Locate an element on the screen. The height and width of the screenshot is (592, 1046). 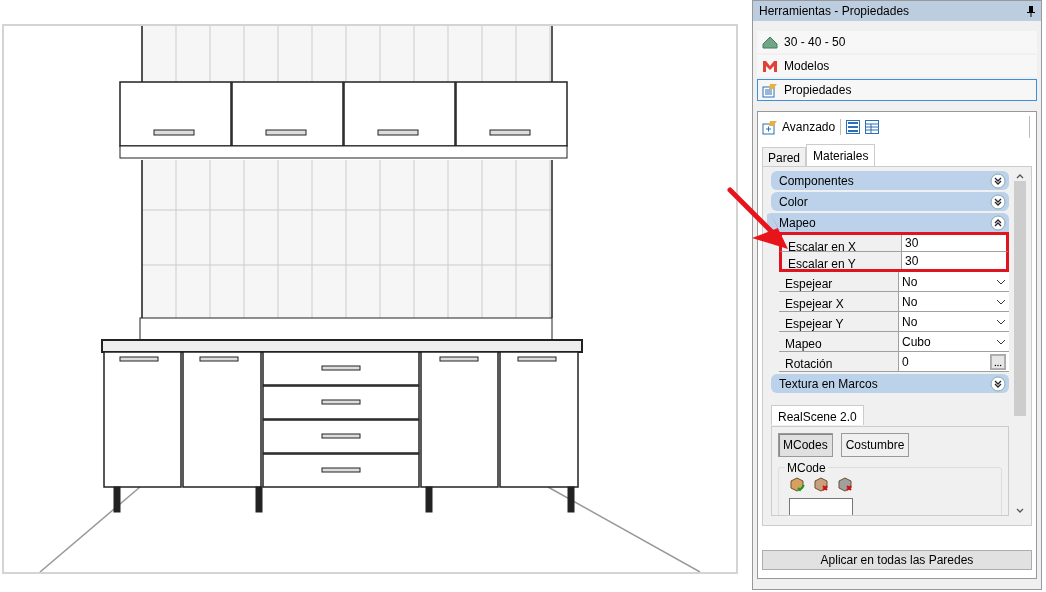
section-header: Color is located at coordinates (890, 201).